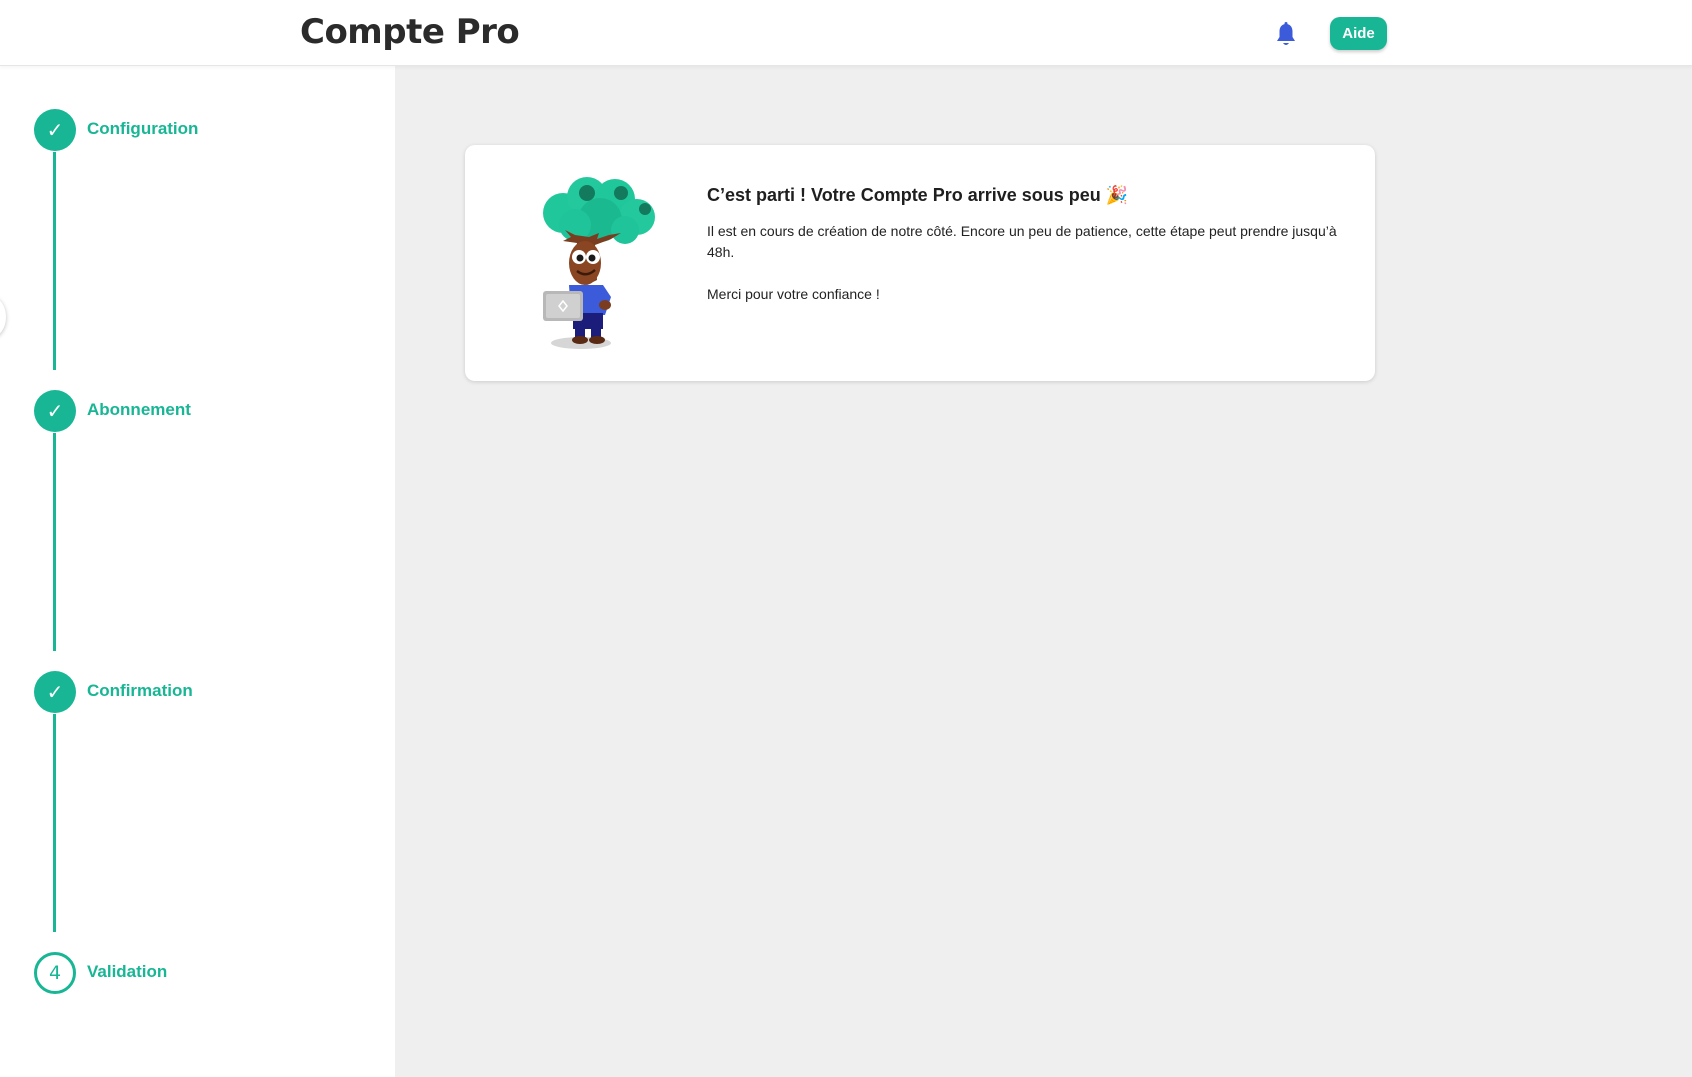 The height and width of the screenshot is (1077, 1692). What do you see at coordinates (846, 33) in the screenshot?
I see `top-bar: Compte Pro Aide` at bounding box center [846, 33].